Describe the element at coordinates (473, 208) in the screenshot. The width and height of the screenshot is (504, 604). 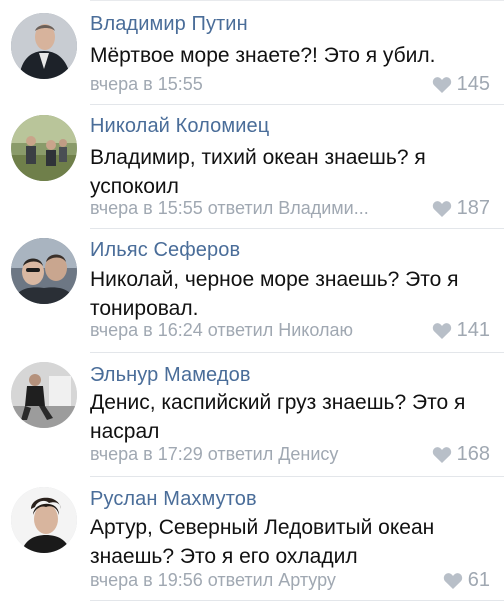
I see `like-count: 187` at that location.